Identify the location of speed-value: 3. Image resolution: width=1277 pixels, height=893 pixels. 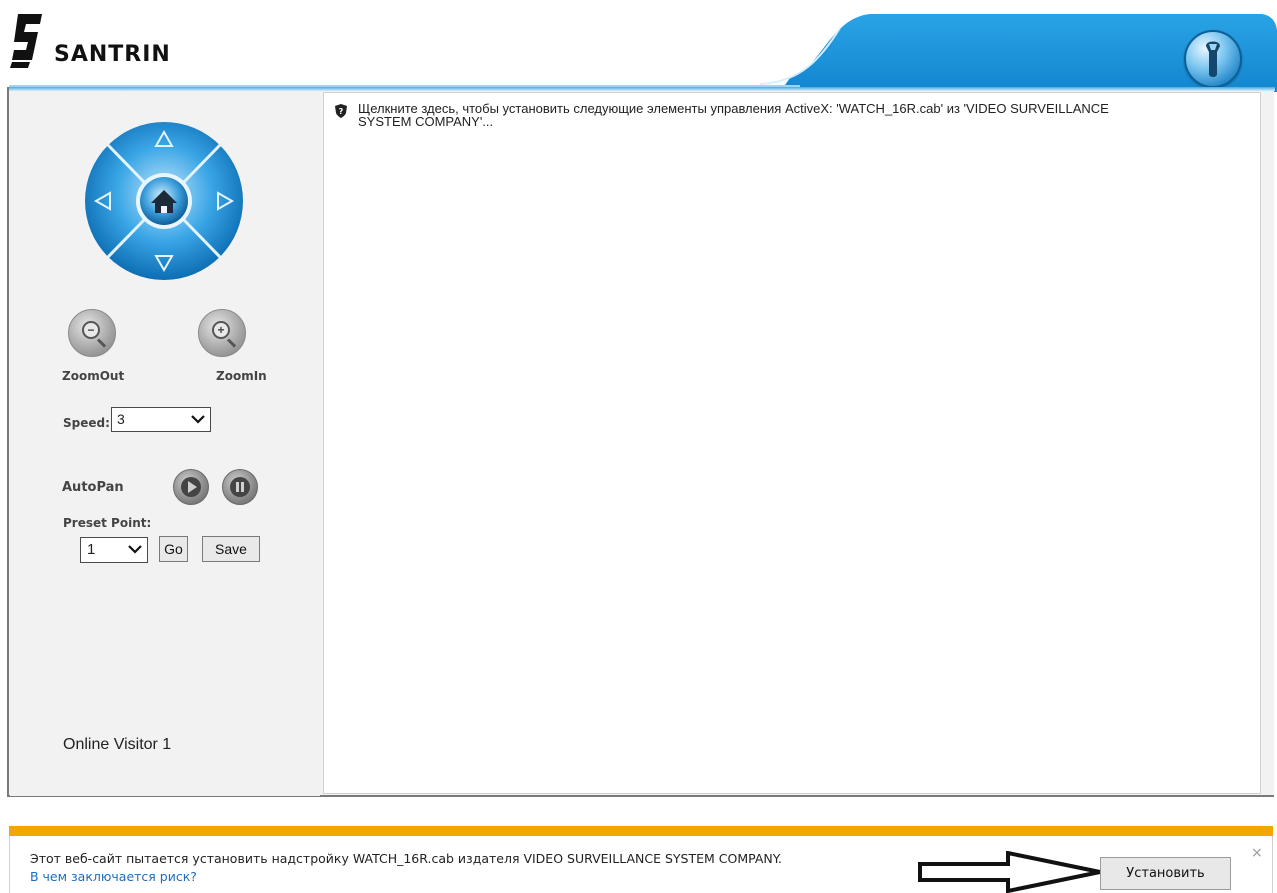
(121, 419).